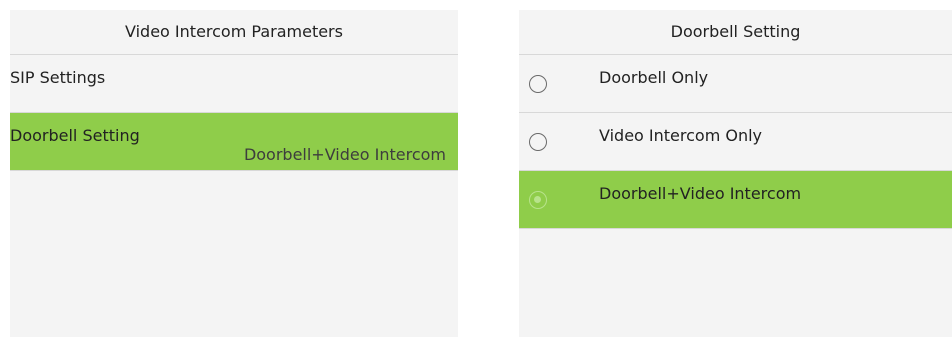  Describe the element at coordinates (75, 135) in the screenshot. I see `menu-item-label: Doorbell Setting` at that location.